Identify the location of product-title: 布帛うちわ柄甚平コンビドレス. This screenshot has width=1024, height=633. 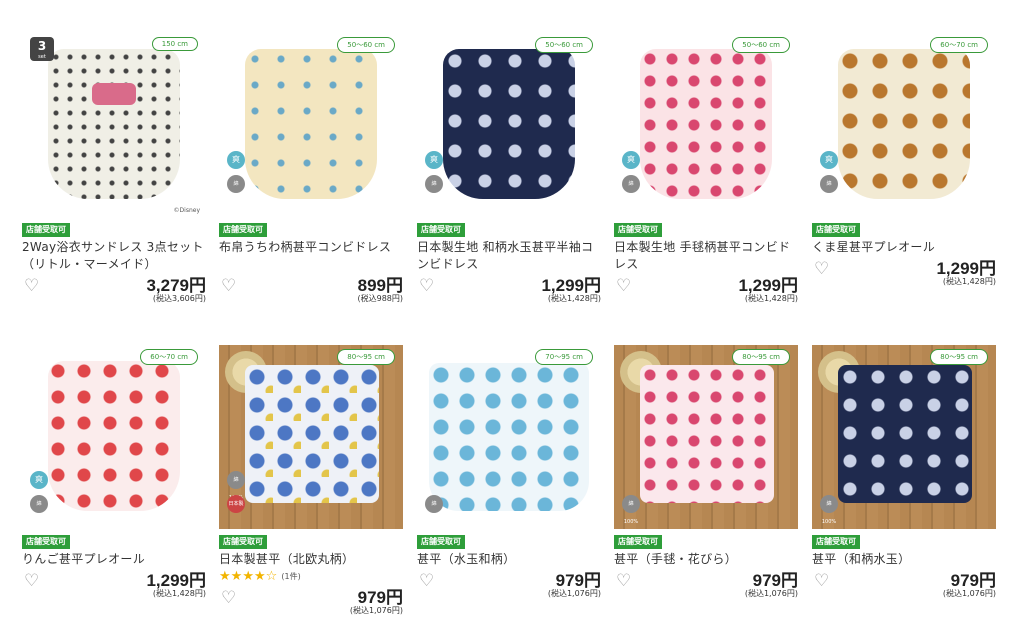
(311, 256).